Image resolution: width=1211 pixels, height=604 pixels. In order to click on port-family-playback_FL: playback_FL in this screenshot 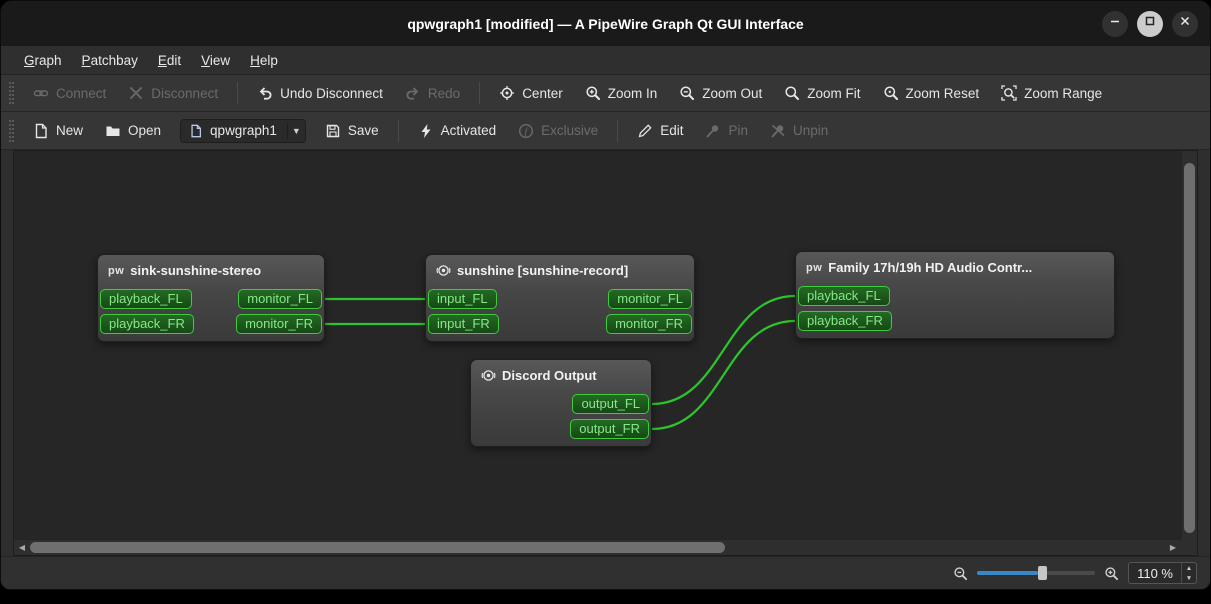, I will do `click(844, 296)`.